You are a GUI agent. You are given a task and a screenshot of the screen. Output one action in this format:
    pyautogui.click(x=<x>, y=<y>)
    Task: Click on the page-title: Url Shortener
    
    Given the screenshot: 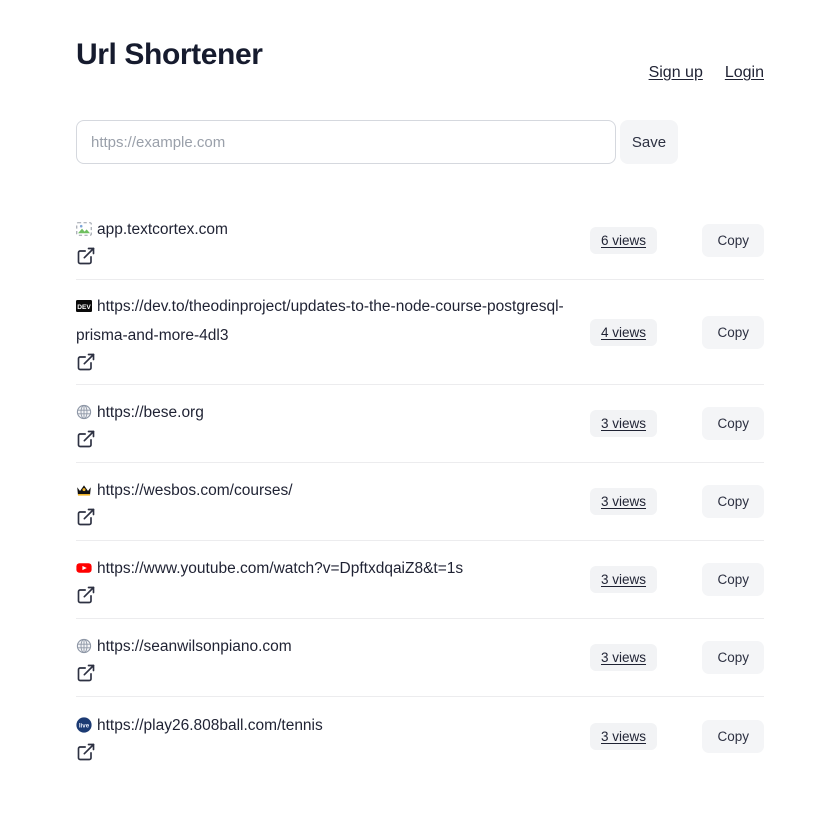 What is the action you would take?
    pyautogui.click(x=169, y=54)
    